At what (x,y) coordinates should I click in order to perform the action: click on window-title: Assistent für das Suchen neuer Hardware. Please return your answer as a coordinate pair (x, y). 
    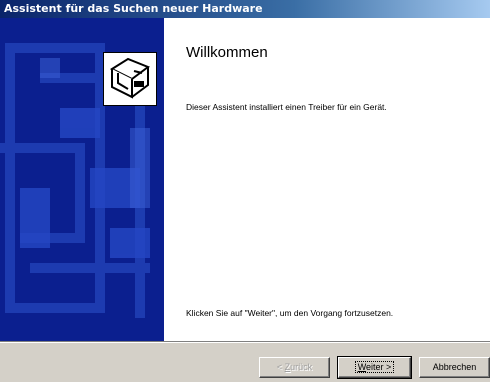
    Looking at the image, I should click on (133, 8).